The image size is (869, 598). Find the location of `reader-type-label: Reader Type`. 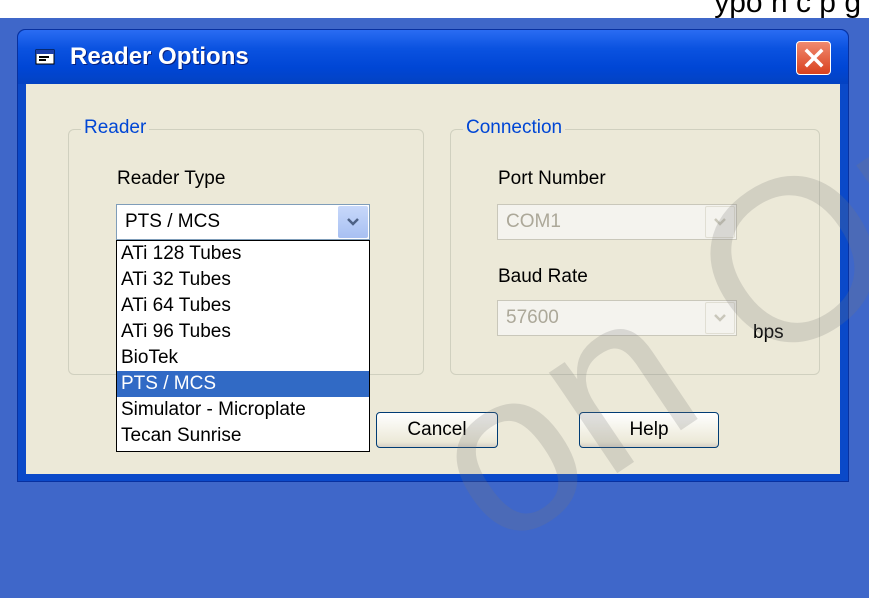

reader-type-label: Reader Type is located at coordinates (171, 178).